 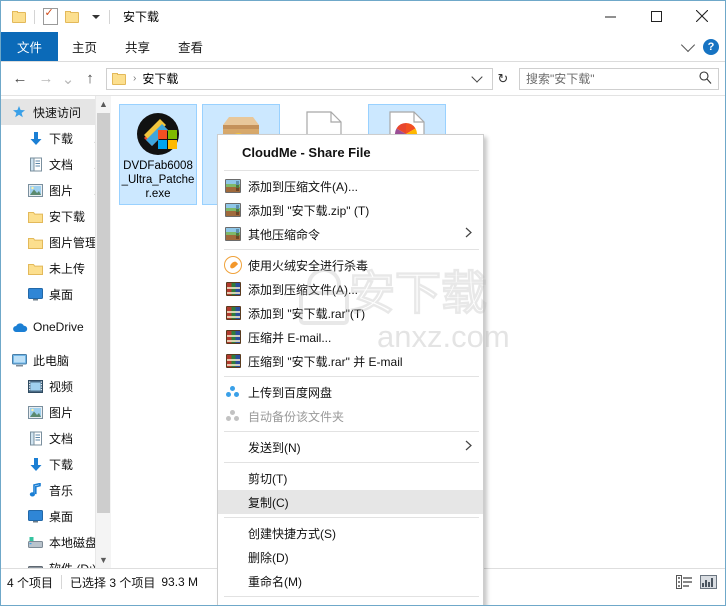 I want to click on address-field: › 安下载, so click(x=299, y=78).